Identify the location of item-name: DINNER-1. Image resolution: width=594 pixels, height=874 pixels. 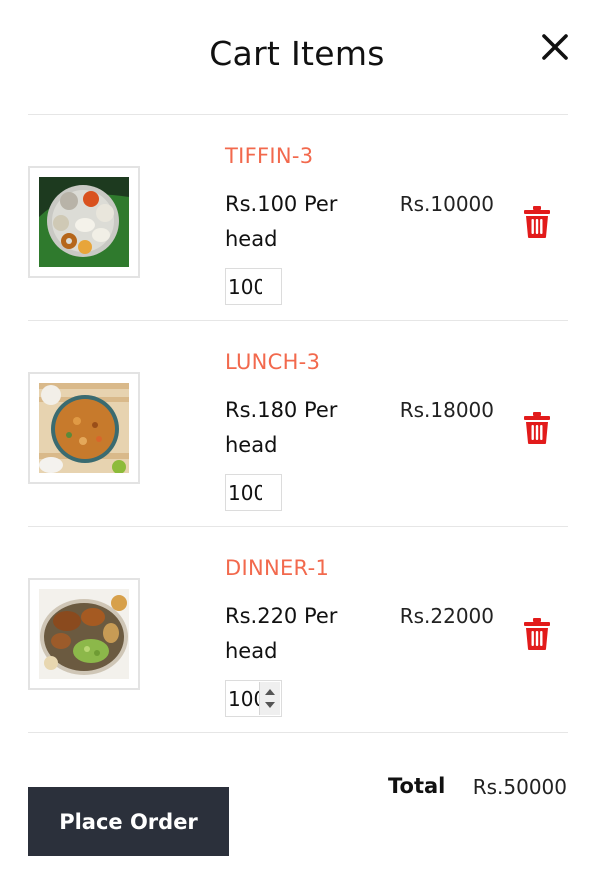
(277, 568).